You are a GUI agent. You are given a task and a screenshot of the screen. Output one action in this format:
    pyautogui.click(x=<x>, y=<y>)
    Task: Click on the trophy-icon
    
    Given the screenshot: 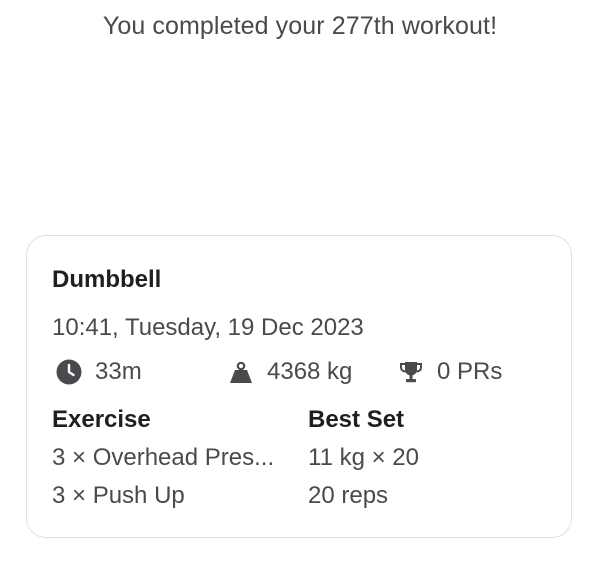 What is the action you would take?
    pyautogui.click(x=411, y=372)
    